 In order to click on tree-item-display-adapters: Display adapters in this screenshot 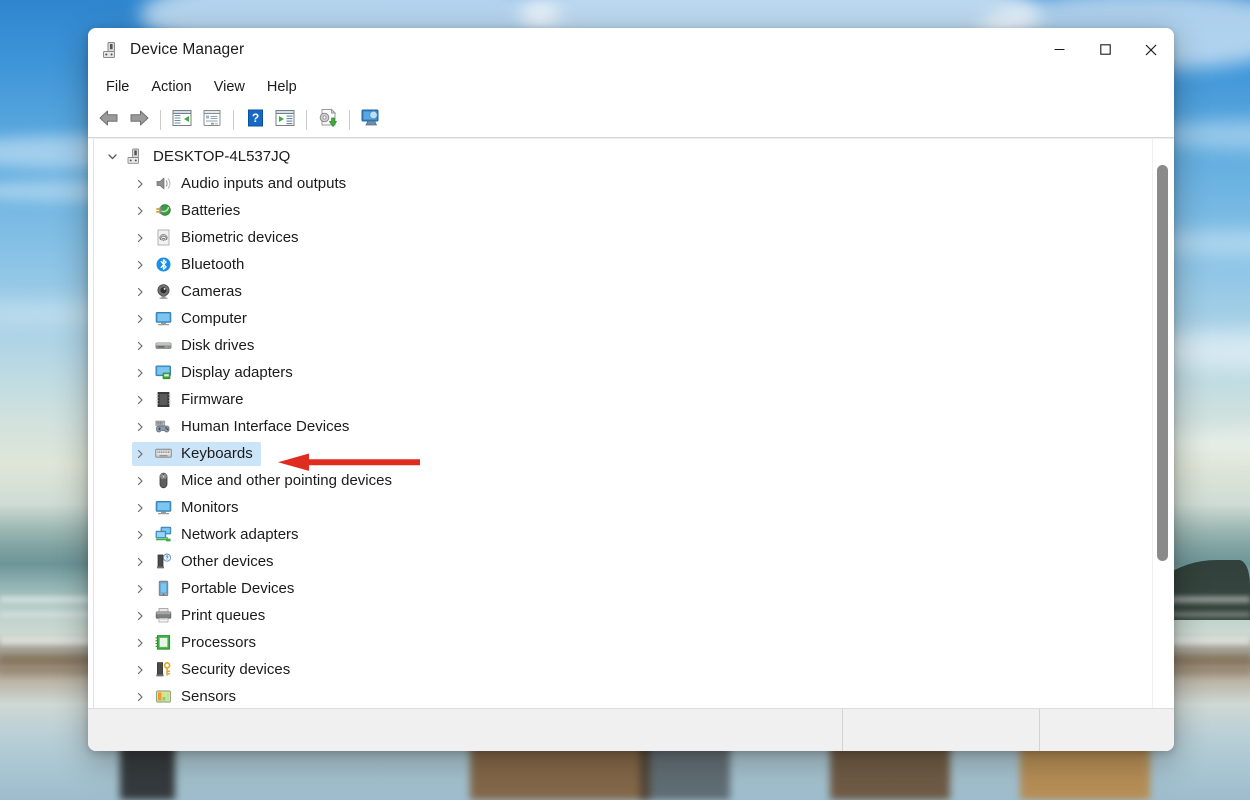, I will do `click(634, 372)`.